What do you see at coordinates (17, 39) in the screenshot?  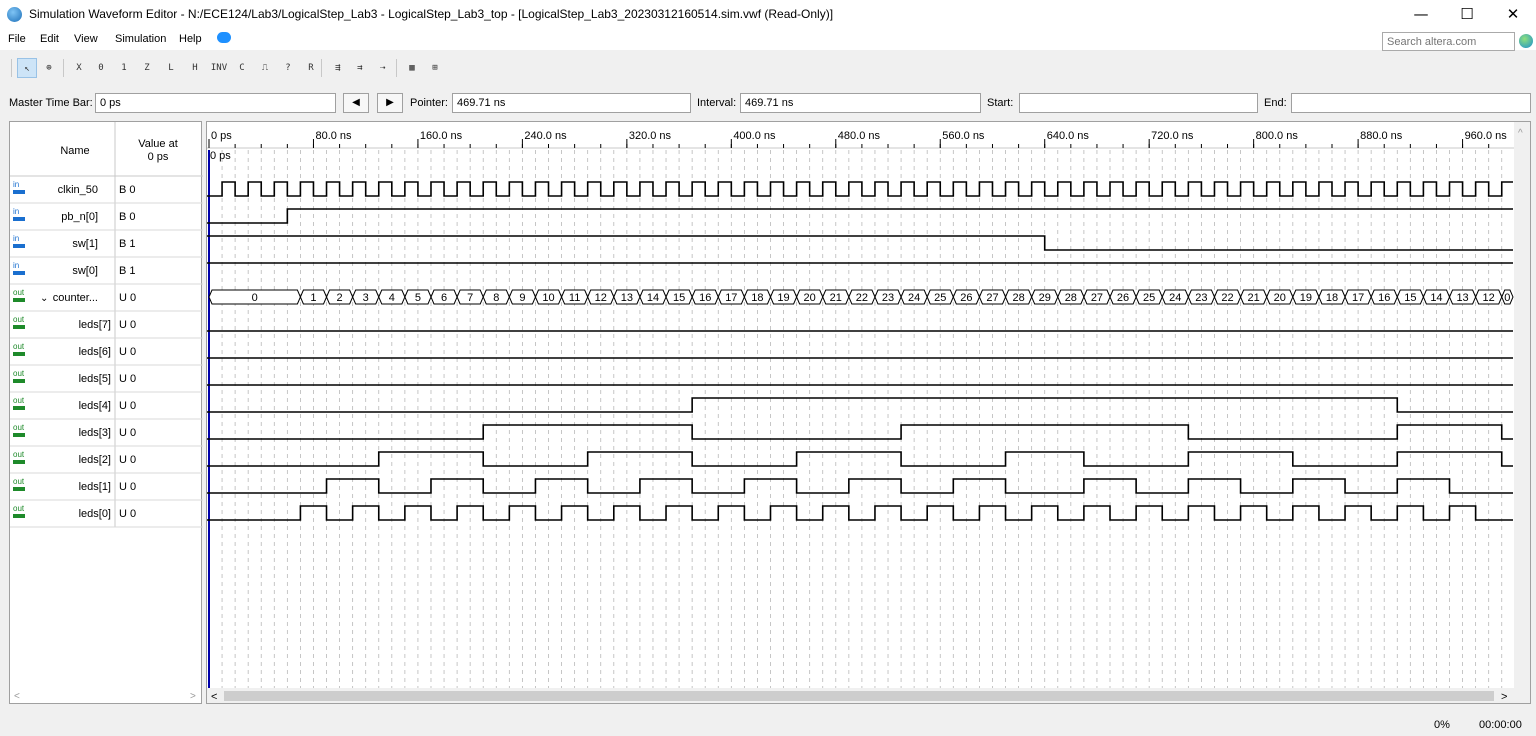 I see `menu-file: File` at bounding box center [17, 39].